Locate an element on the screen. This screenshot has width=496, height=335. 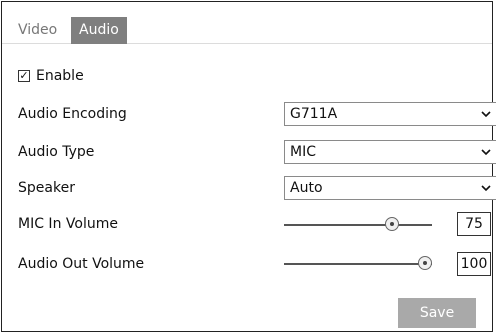
enable-row: ✓ Enable is located at coordinates (51, 76).